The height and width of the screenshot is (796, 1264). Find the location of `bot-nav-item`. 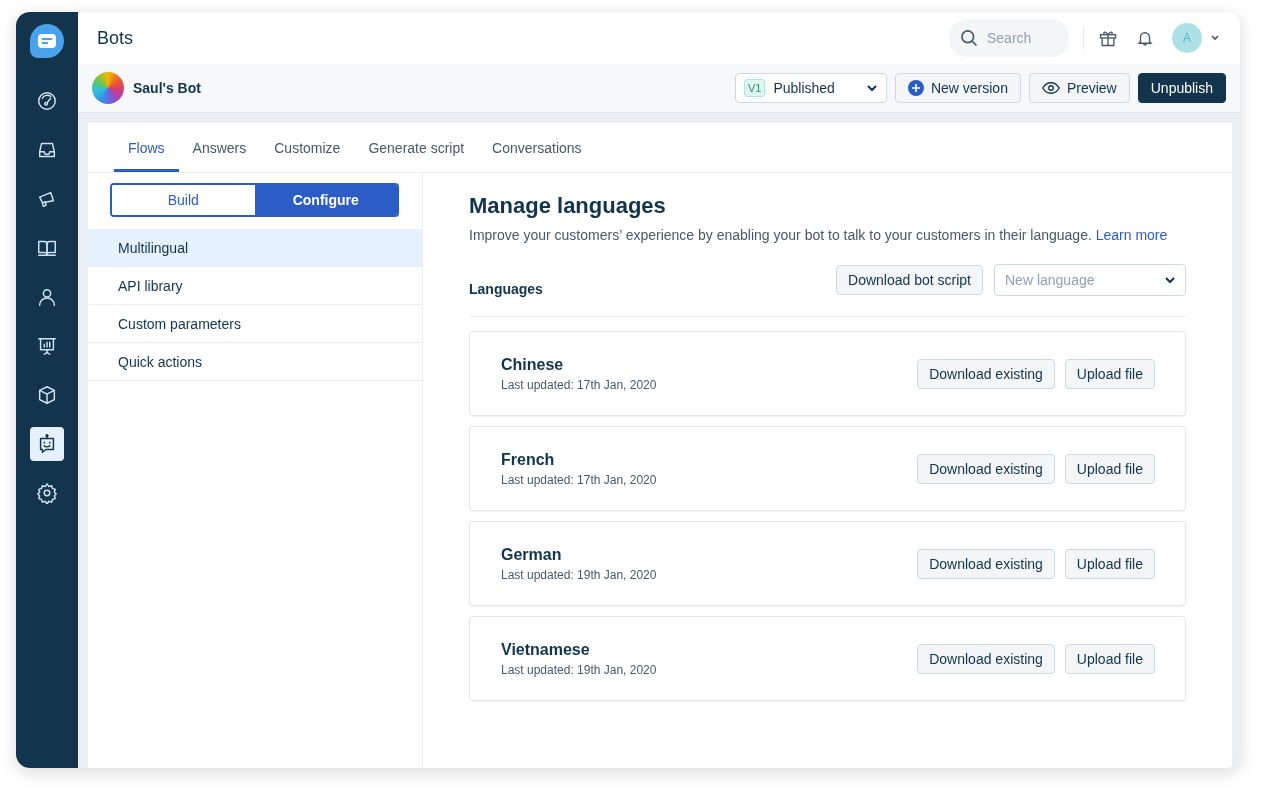

bot-nav-item is located at coordinates (47, 444).